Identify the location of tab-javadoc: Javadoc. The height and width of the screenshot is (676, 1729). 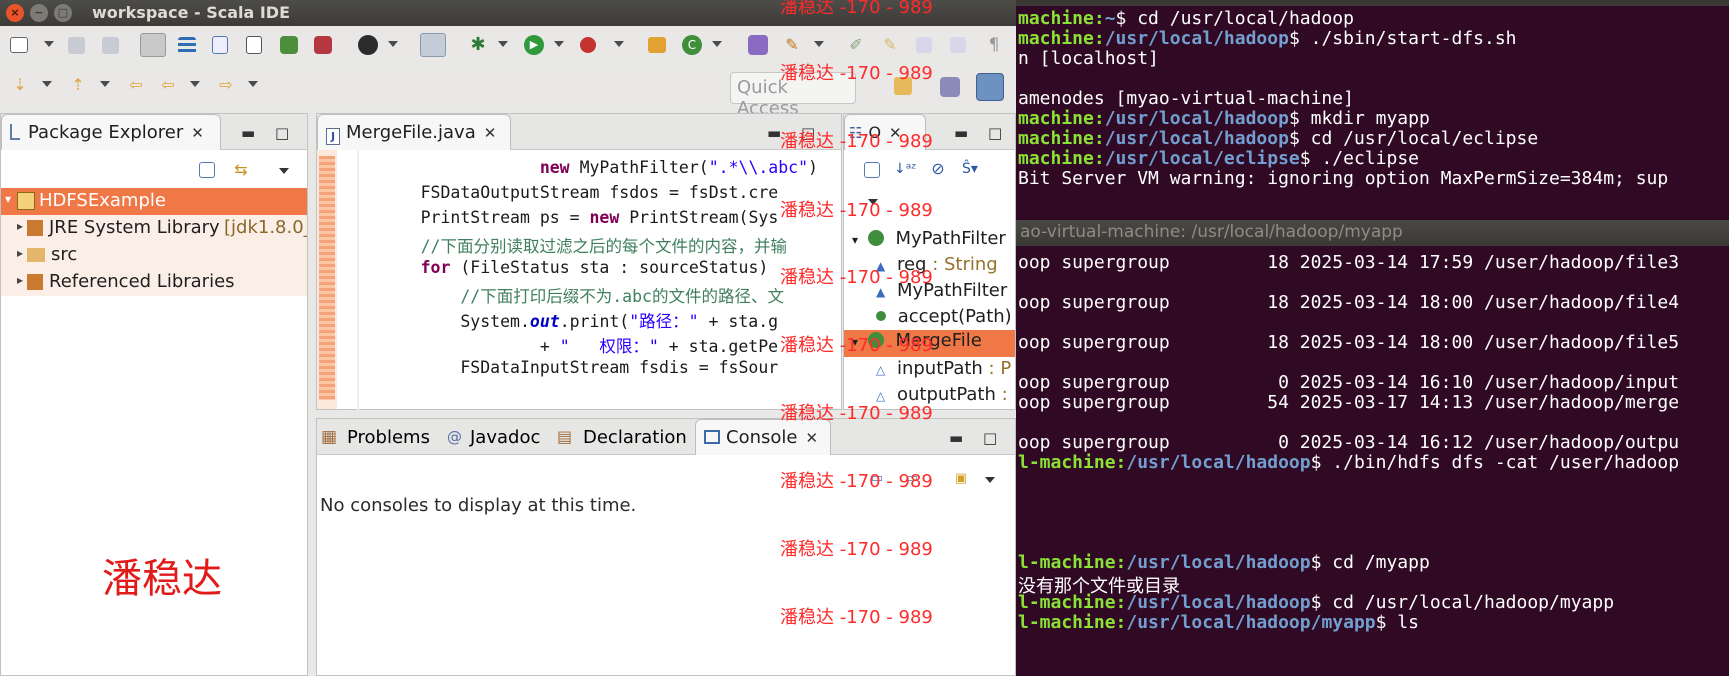
(505, 437).